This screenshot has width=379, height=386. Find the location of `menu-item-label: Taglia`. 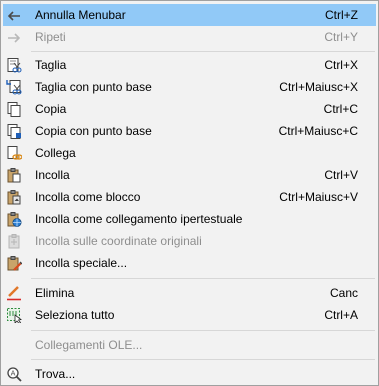

menu-item-label: Taglia is located at coordinates (51, 65).